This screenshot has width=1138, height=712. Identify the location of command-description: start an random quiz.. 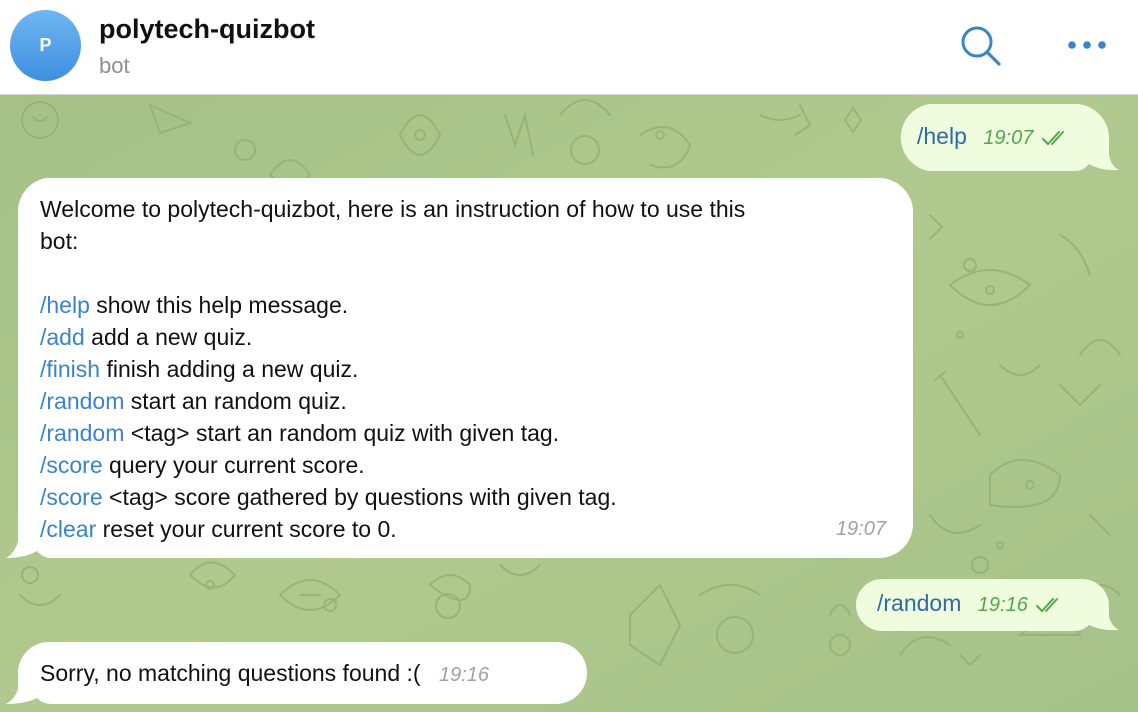
(235, 401).